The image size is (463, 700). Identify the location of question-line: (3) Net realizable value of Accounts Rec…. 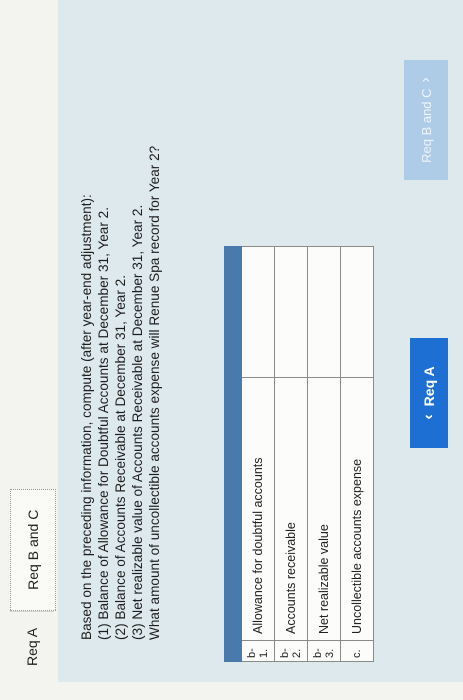
(137, 422).